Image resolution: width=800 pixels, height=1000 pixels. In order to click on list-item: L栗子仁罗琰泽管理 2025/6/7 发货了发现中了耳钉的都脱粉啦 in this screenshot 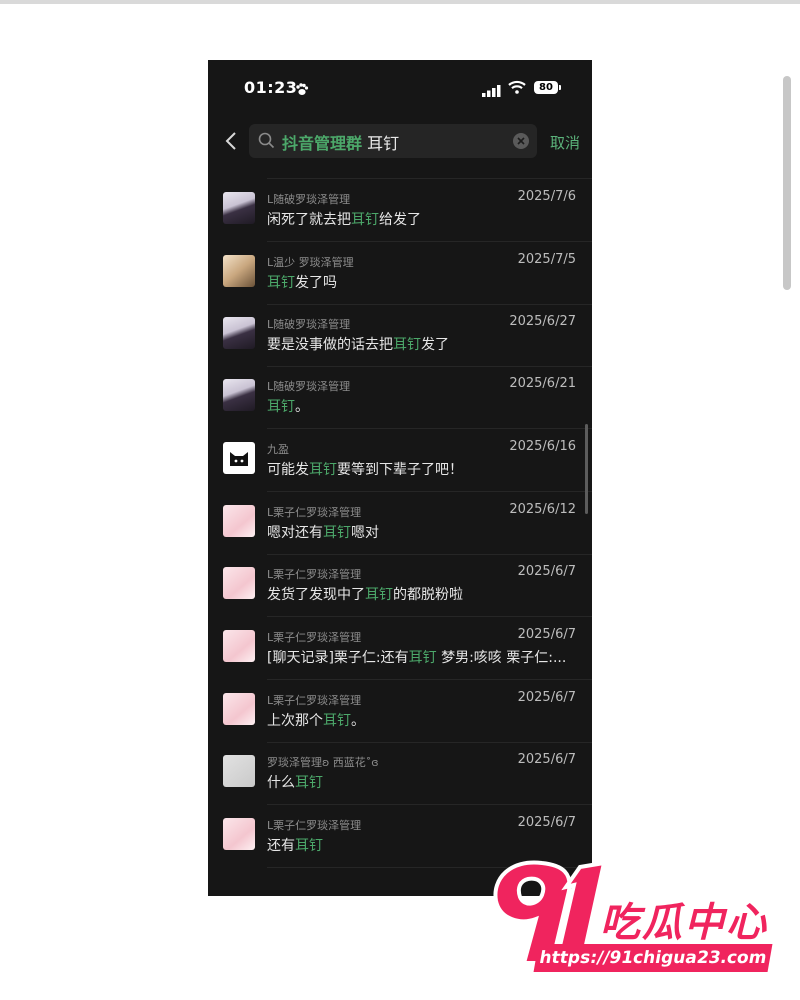, I will do `click(400, 585)`.